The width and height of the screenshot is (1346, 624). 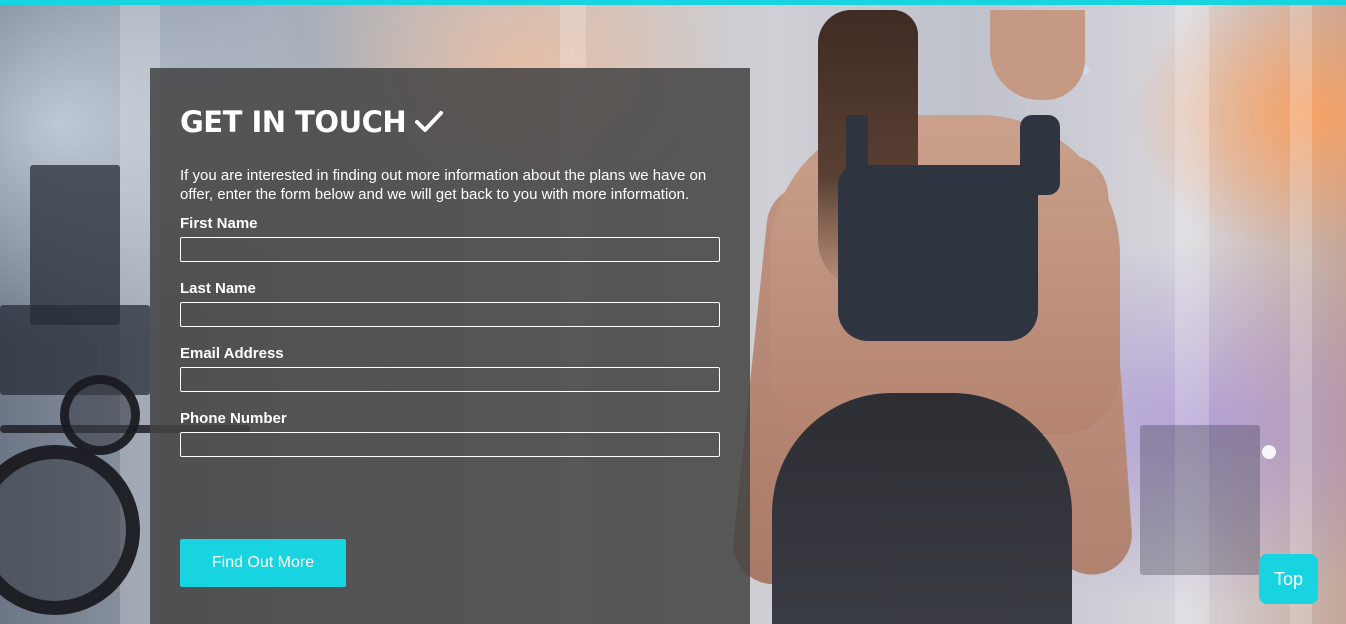 What do you see at coordinates (450, 249) in the screenshot?
I see `first-name-field` at bounding box center [450, 249].